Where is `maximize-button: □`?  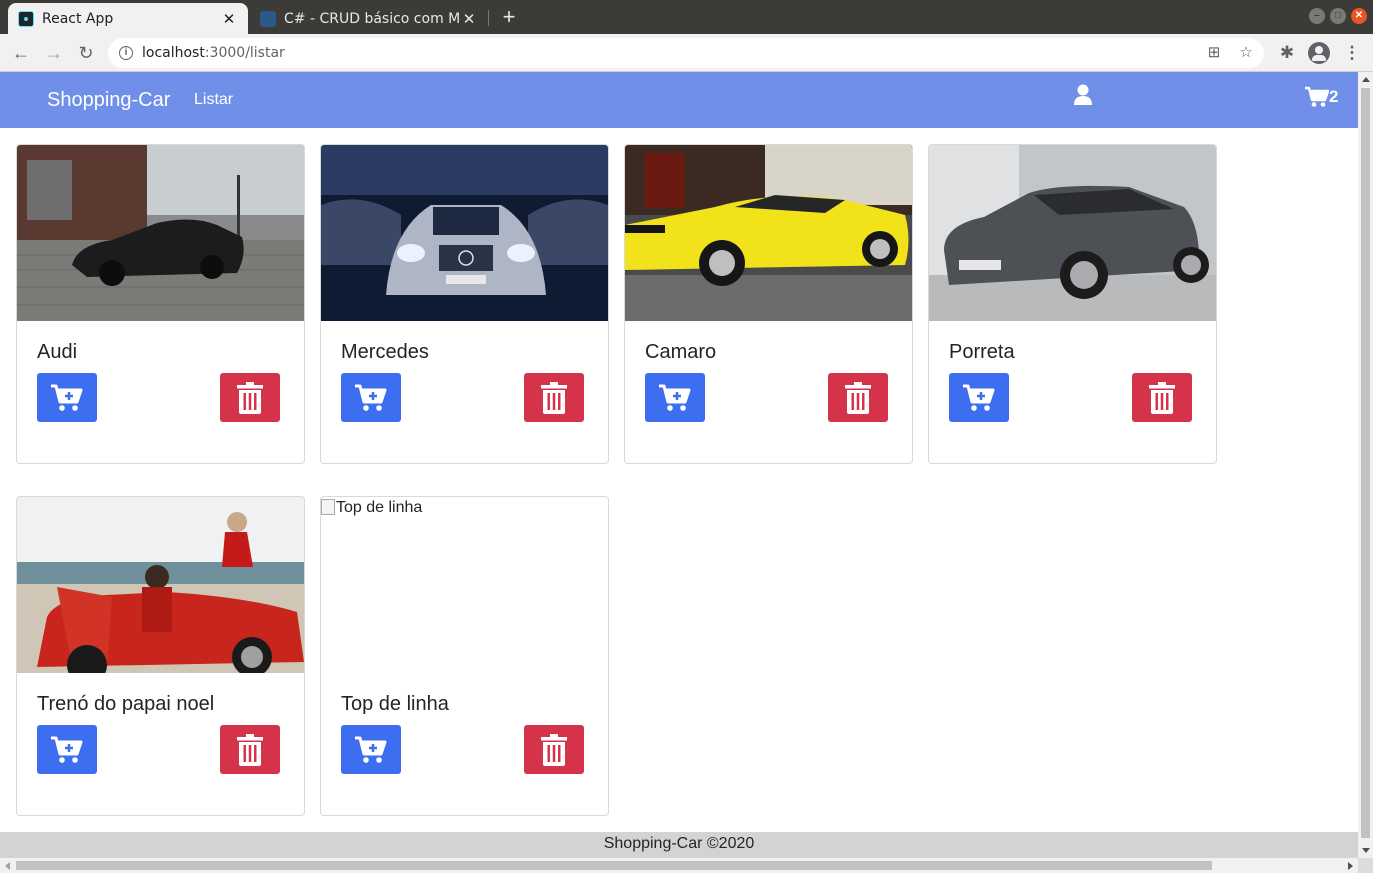 maximize-button: □ is located at coordinates (1338, 16).